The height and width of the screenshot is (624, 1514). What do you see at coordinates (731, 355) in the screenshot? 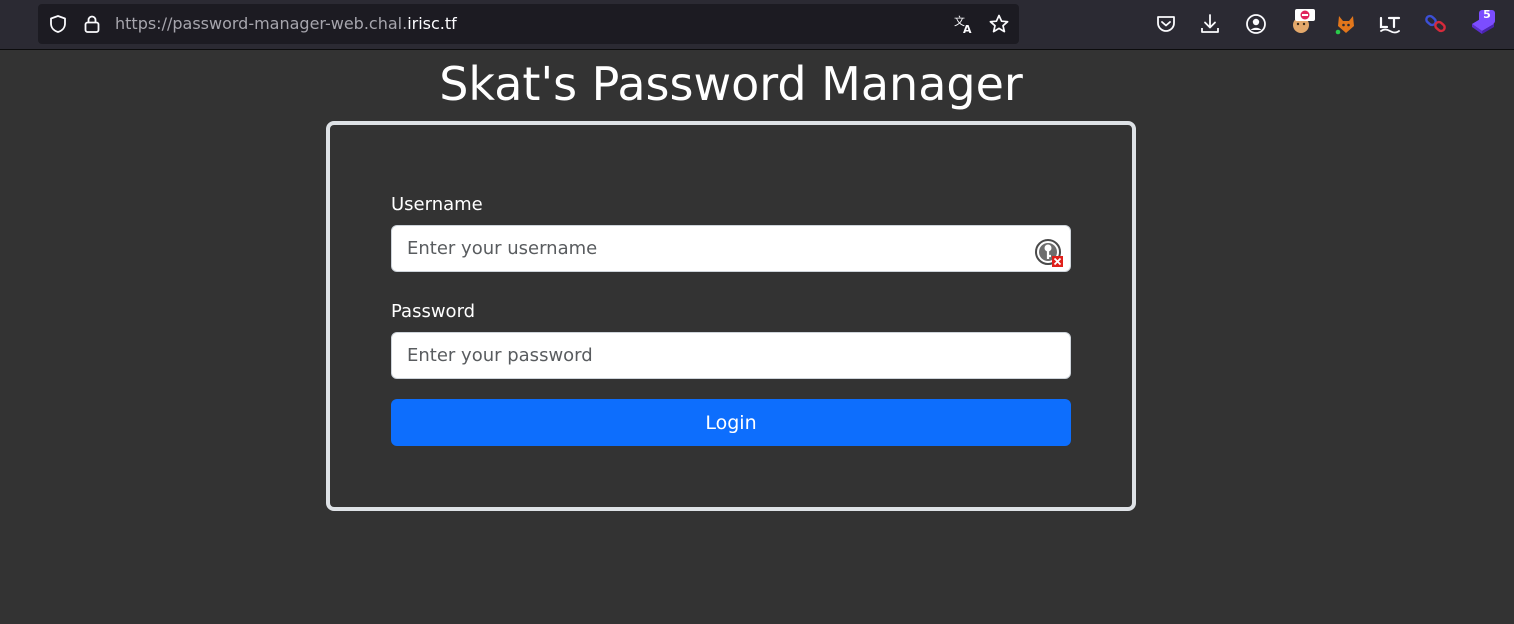
I see `password-input` at bounding box center [731, 355].